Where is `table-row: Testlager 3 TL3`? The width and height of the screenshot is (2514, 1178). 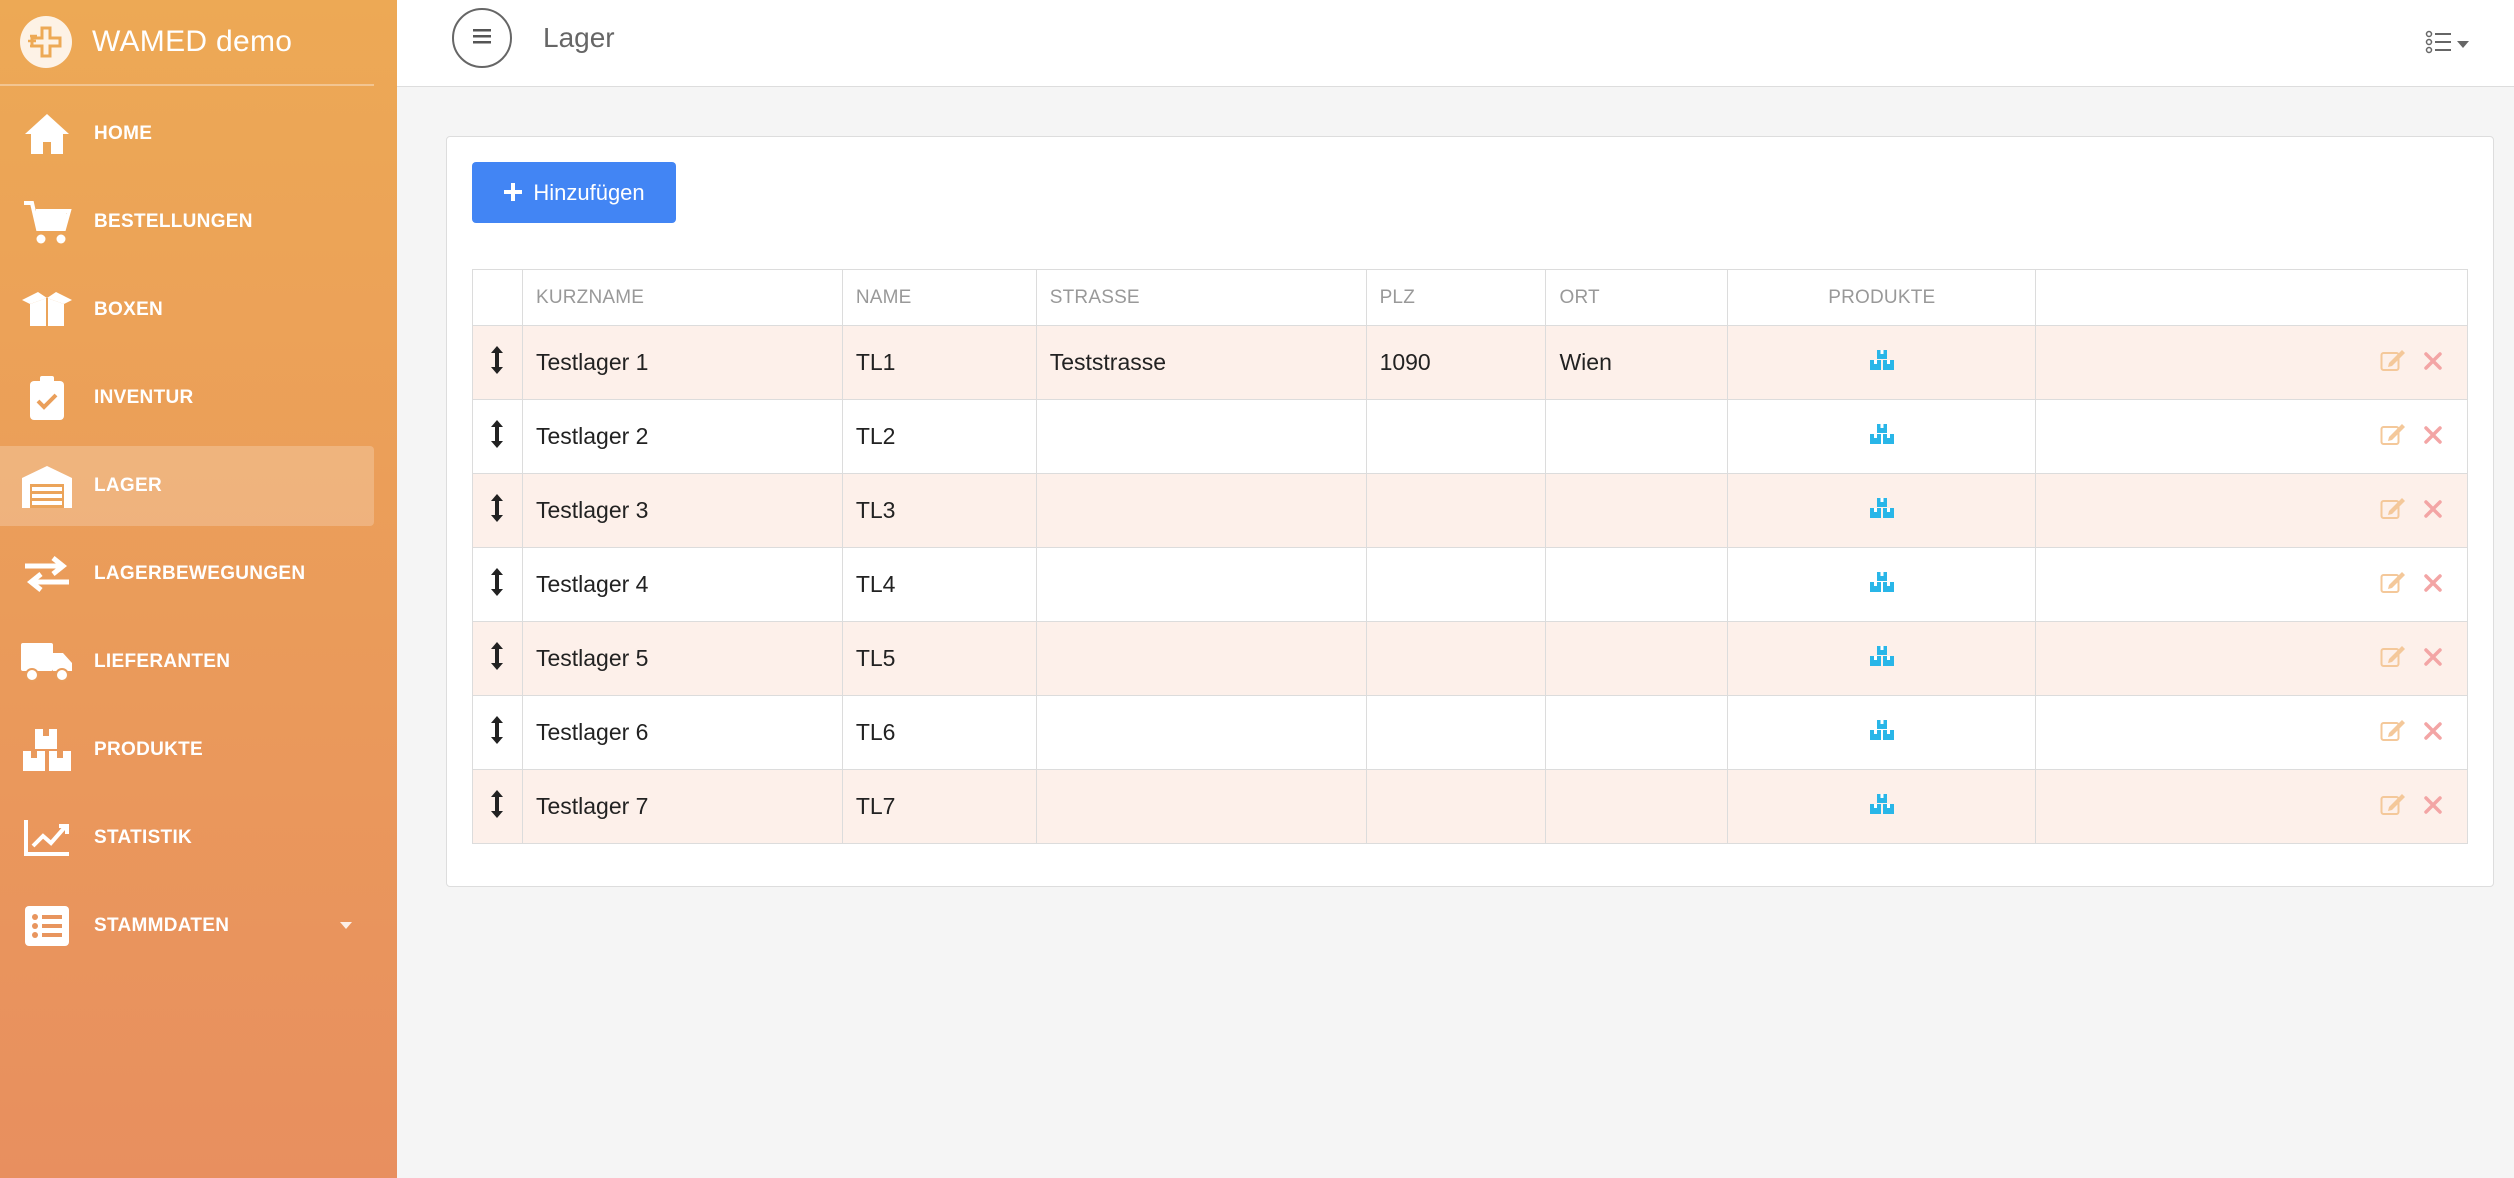
table-row: Testlager 3 TL3 is located at coordinates (1470, 510).